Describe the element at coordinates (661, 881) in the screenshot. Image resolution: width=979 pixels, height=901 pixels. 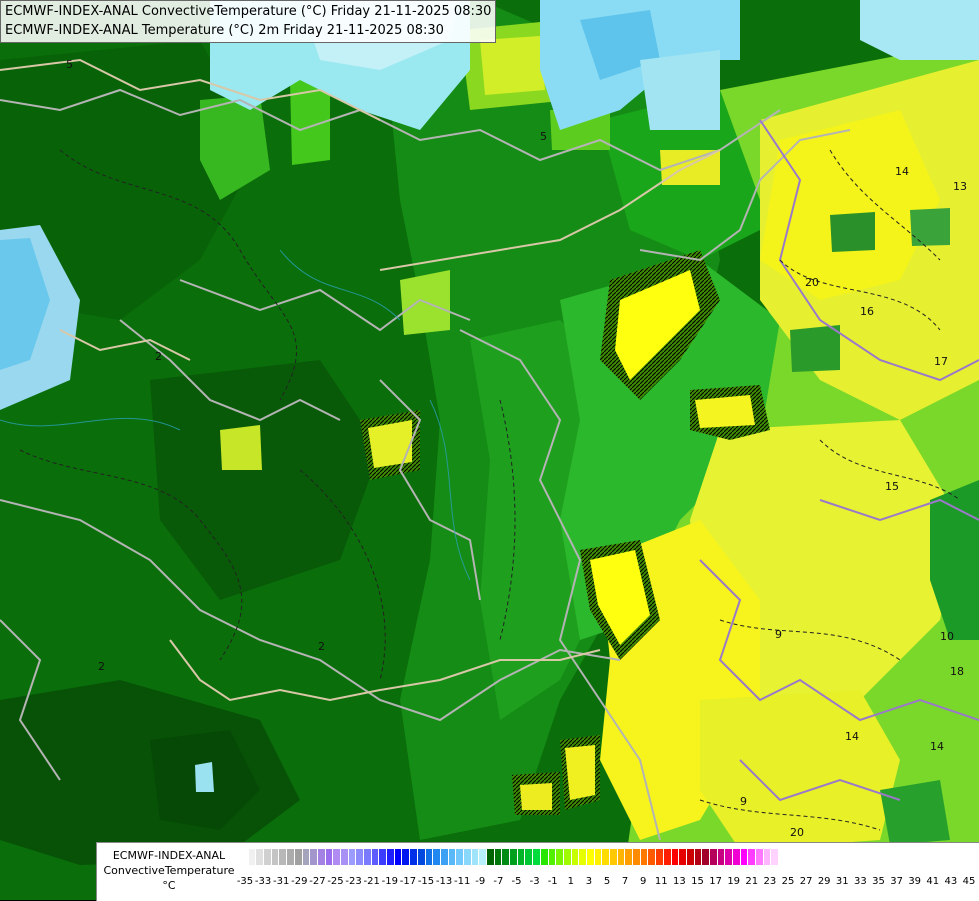
I see `legend-tick-label: 11` at that location.